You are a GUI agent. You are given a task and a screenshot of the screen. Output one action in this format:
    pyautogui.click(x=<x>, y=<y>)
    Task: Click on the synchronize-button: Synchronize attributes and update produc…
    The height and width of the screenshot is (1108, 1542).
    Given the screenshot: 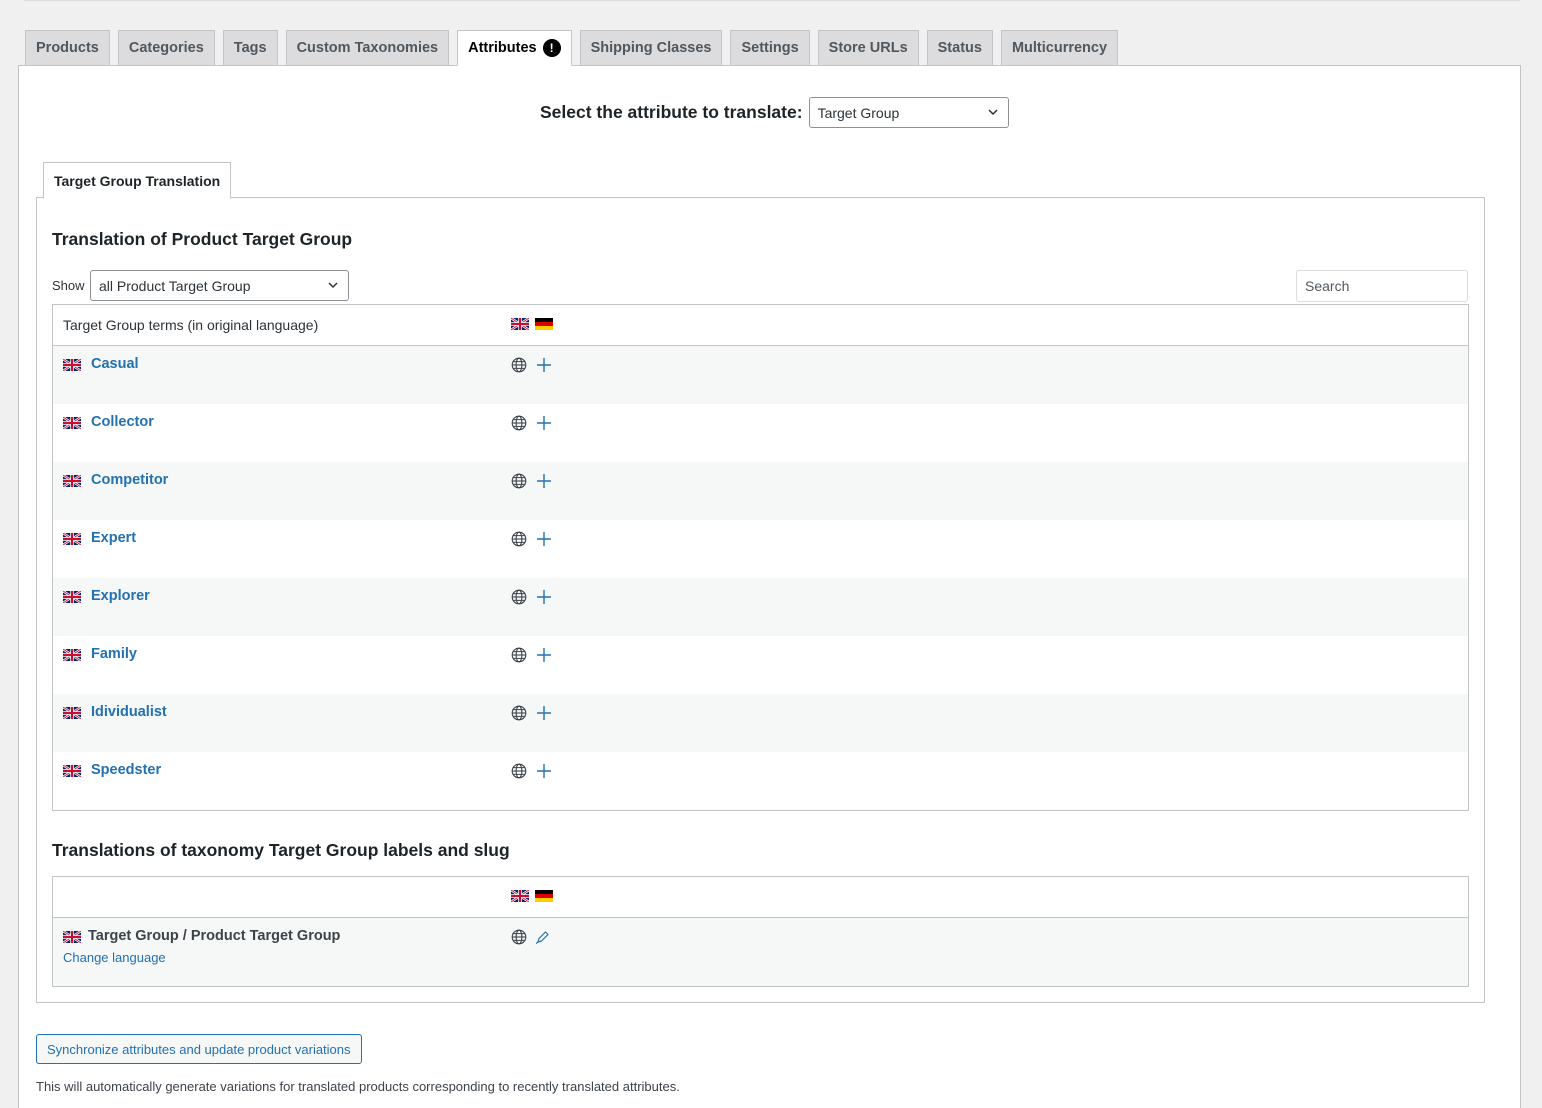 What is the action you would take?
    pyautogui.click(x=199, y=1049)
    